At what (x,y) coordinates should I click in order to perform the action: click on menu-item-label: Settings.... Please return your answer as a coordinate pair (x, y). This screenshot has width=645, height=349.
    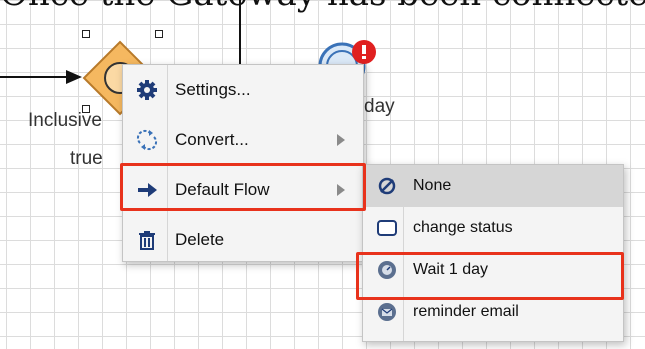
    Looking at the image, I should click on (213, 89).